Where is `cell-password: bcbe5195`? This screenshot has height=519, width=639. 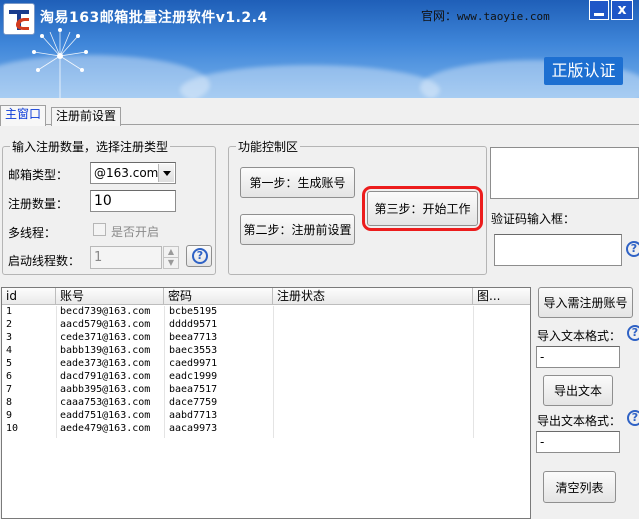 cell-password: bcbe5195 is located at coordinates (193, 311).